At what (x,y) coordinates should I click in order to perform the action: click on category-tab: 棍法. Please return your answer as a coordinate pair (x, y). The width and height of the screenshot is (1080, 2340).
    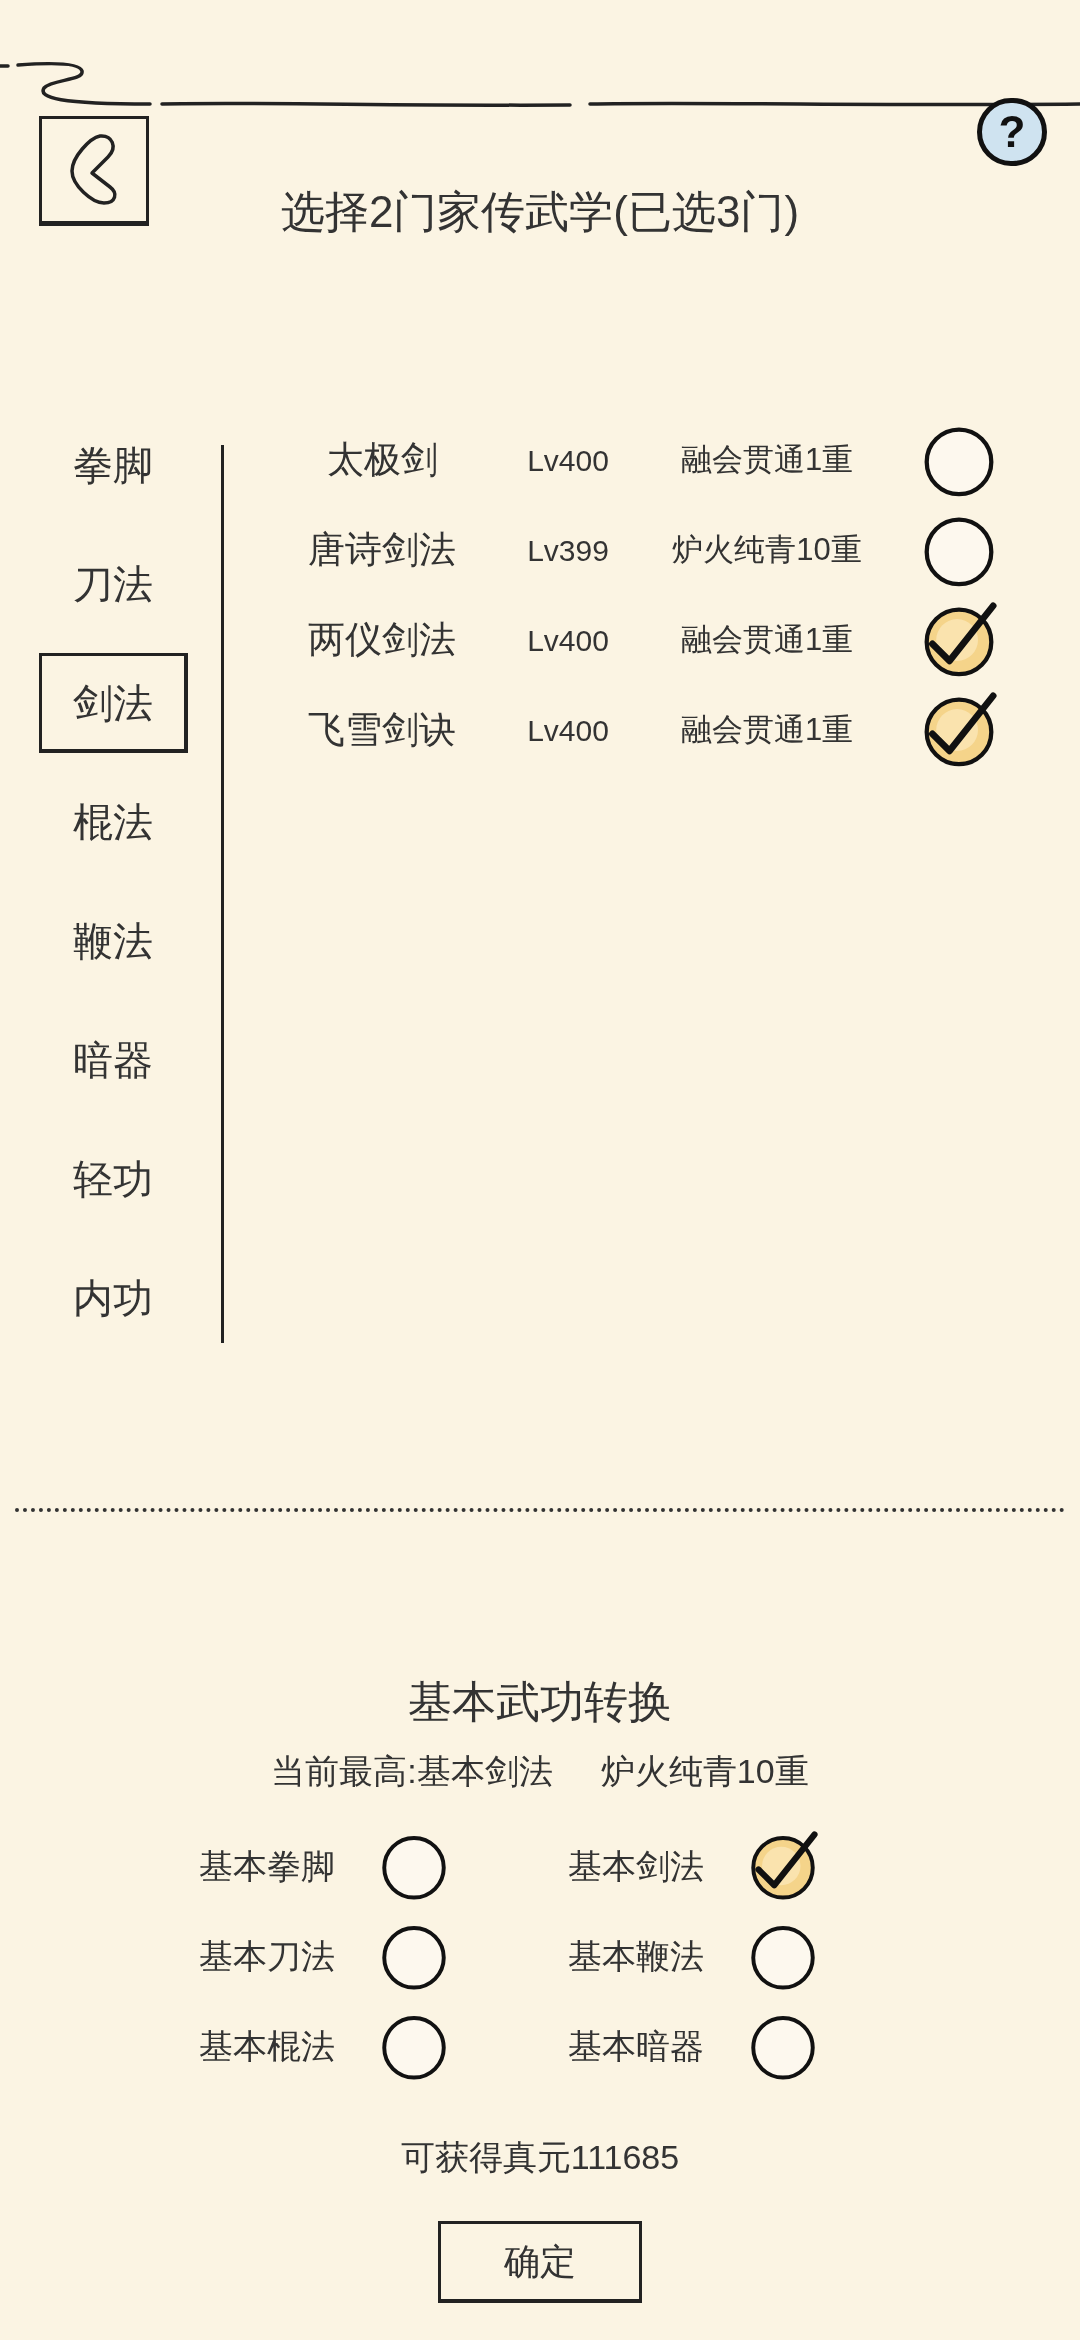
    Looking at the image, I should click on (113, 822).